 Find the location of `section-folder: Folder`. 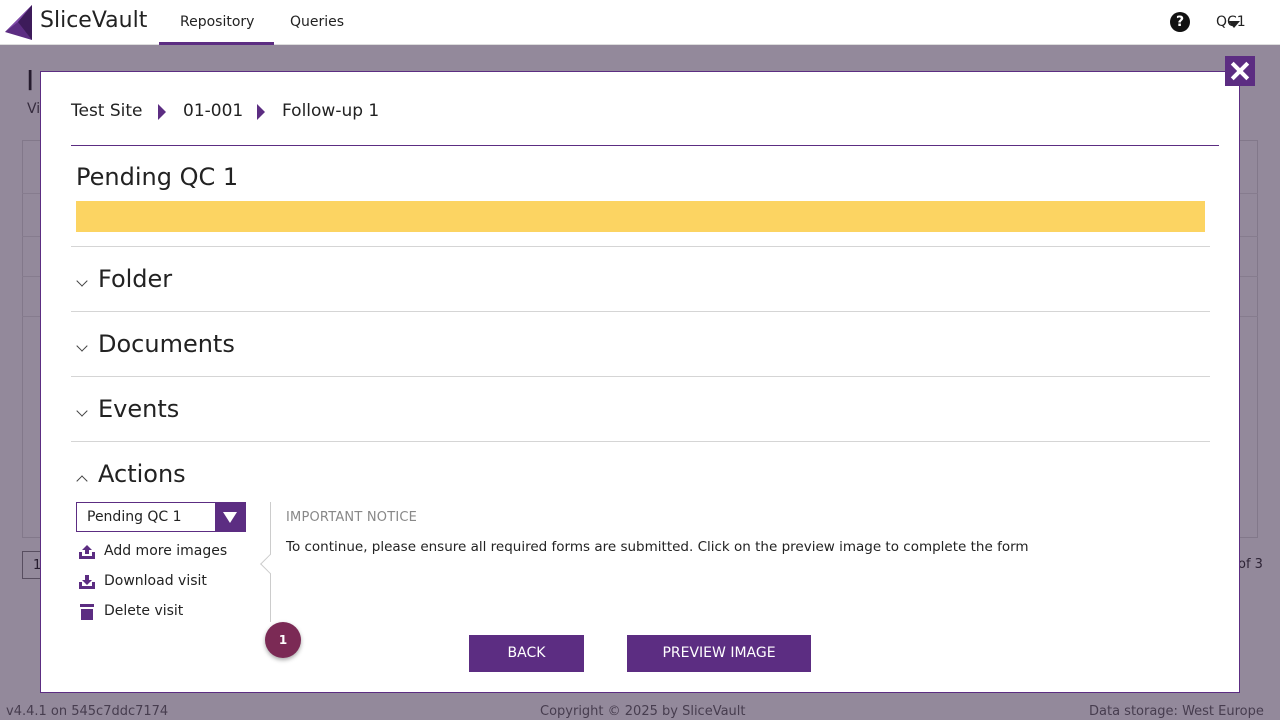

section-folder: Folder is located at coordinates (276, 285).